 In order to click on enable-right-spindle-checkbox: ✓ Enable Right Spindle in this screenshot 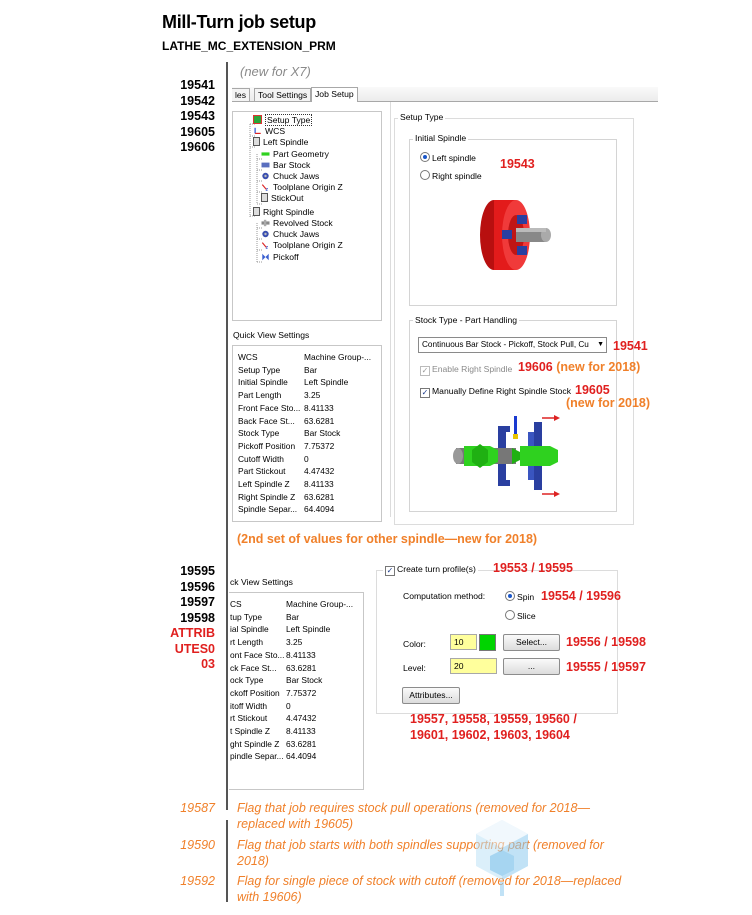, I will do `click(466, 370)`.